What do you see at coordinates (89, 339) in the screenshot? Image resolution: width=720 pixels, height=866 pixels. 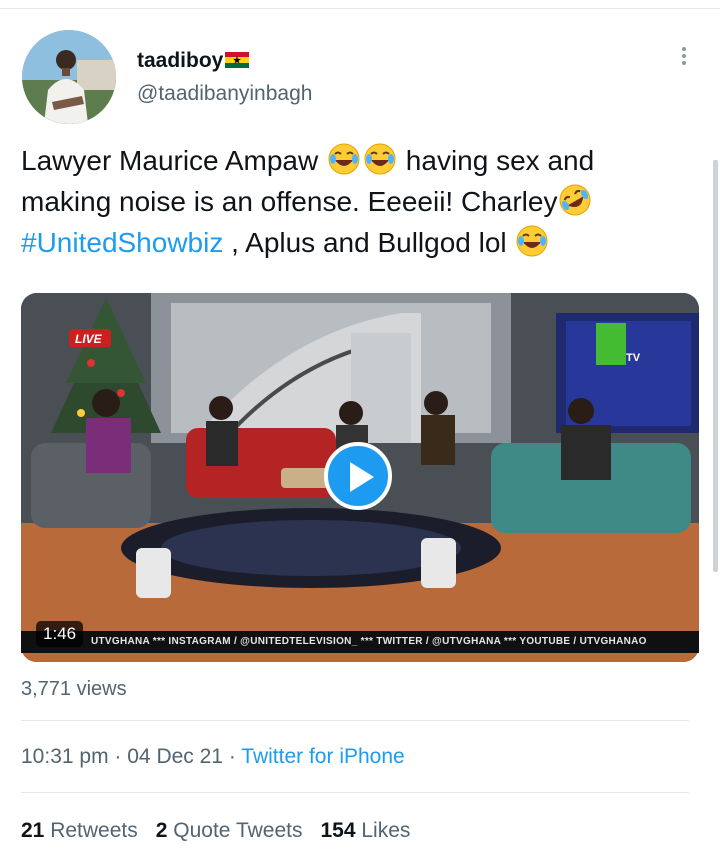 I see `live-badge: LIVE` at bounding box center [89, 339].